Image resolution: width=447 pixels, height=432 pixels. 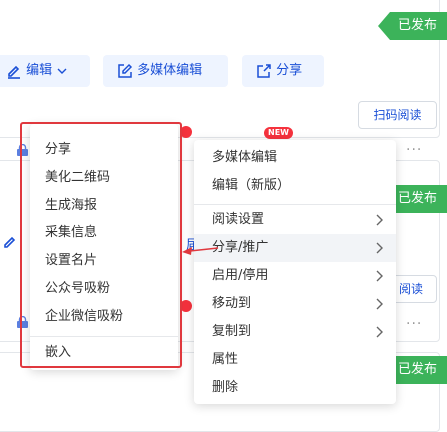 What do you see at coordinates (295, 276) in the screenshot?
I see `menu-item-enable-disable: 启用/停用` at bounding box center [295, 276].